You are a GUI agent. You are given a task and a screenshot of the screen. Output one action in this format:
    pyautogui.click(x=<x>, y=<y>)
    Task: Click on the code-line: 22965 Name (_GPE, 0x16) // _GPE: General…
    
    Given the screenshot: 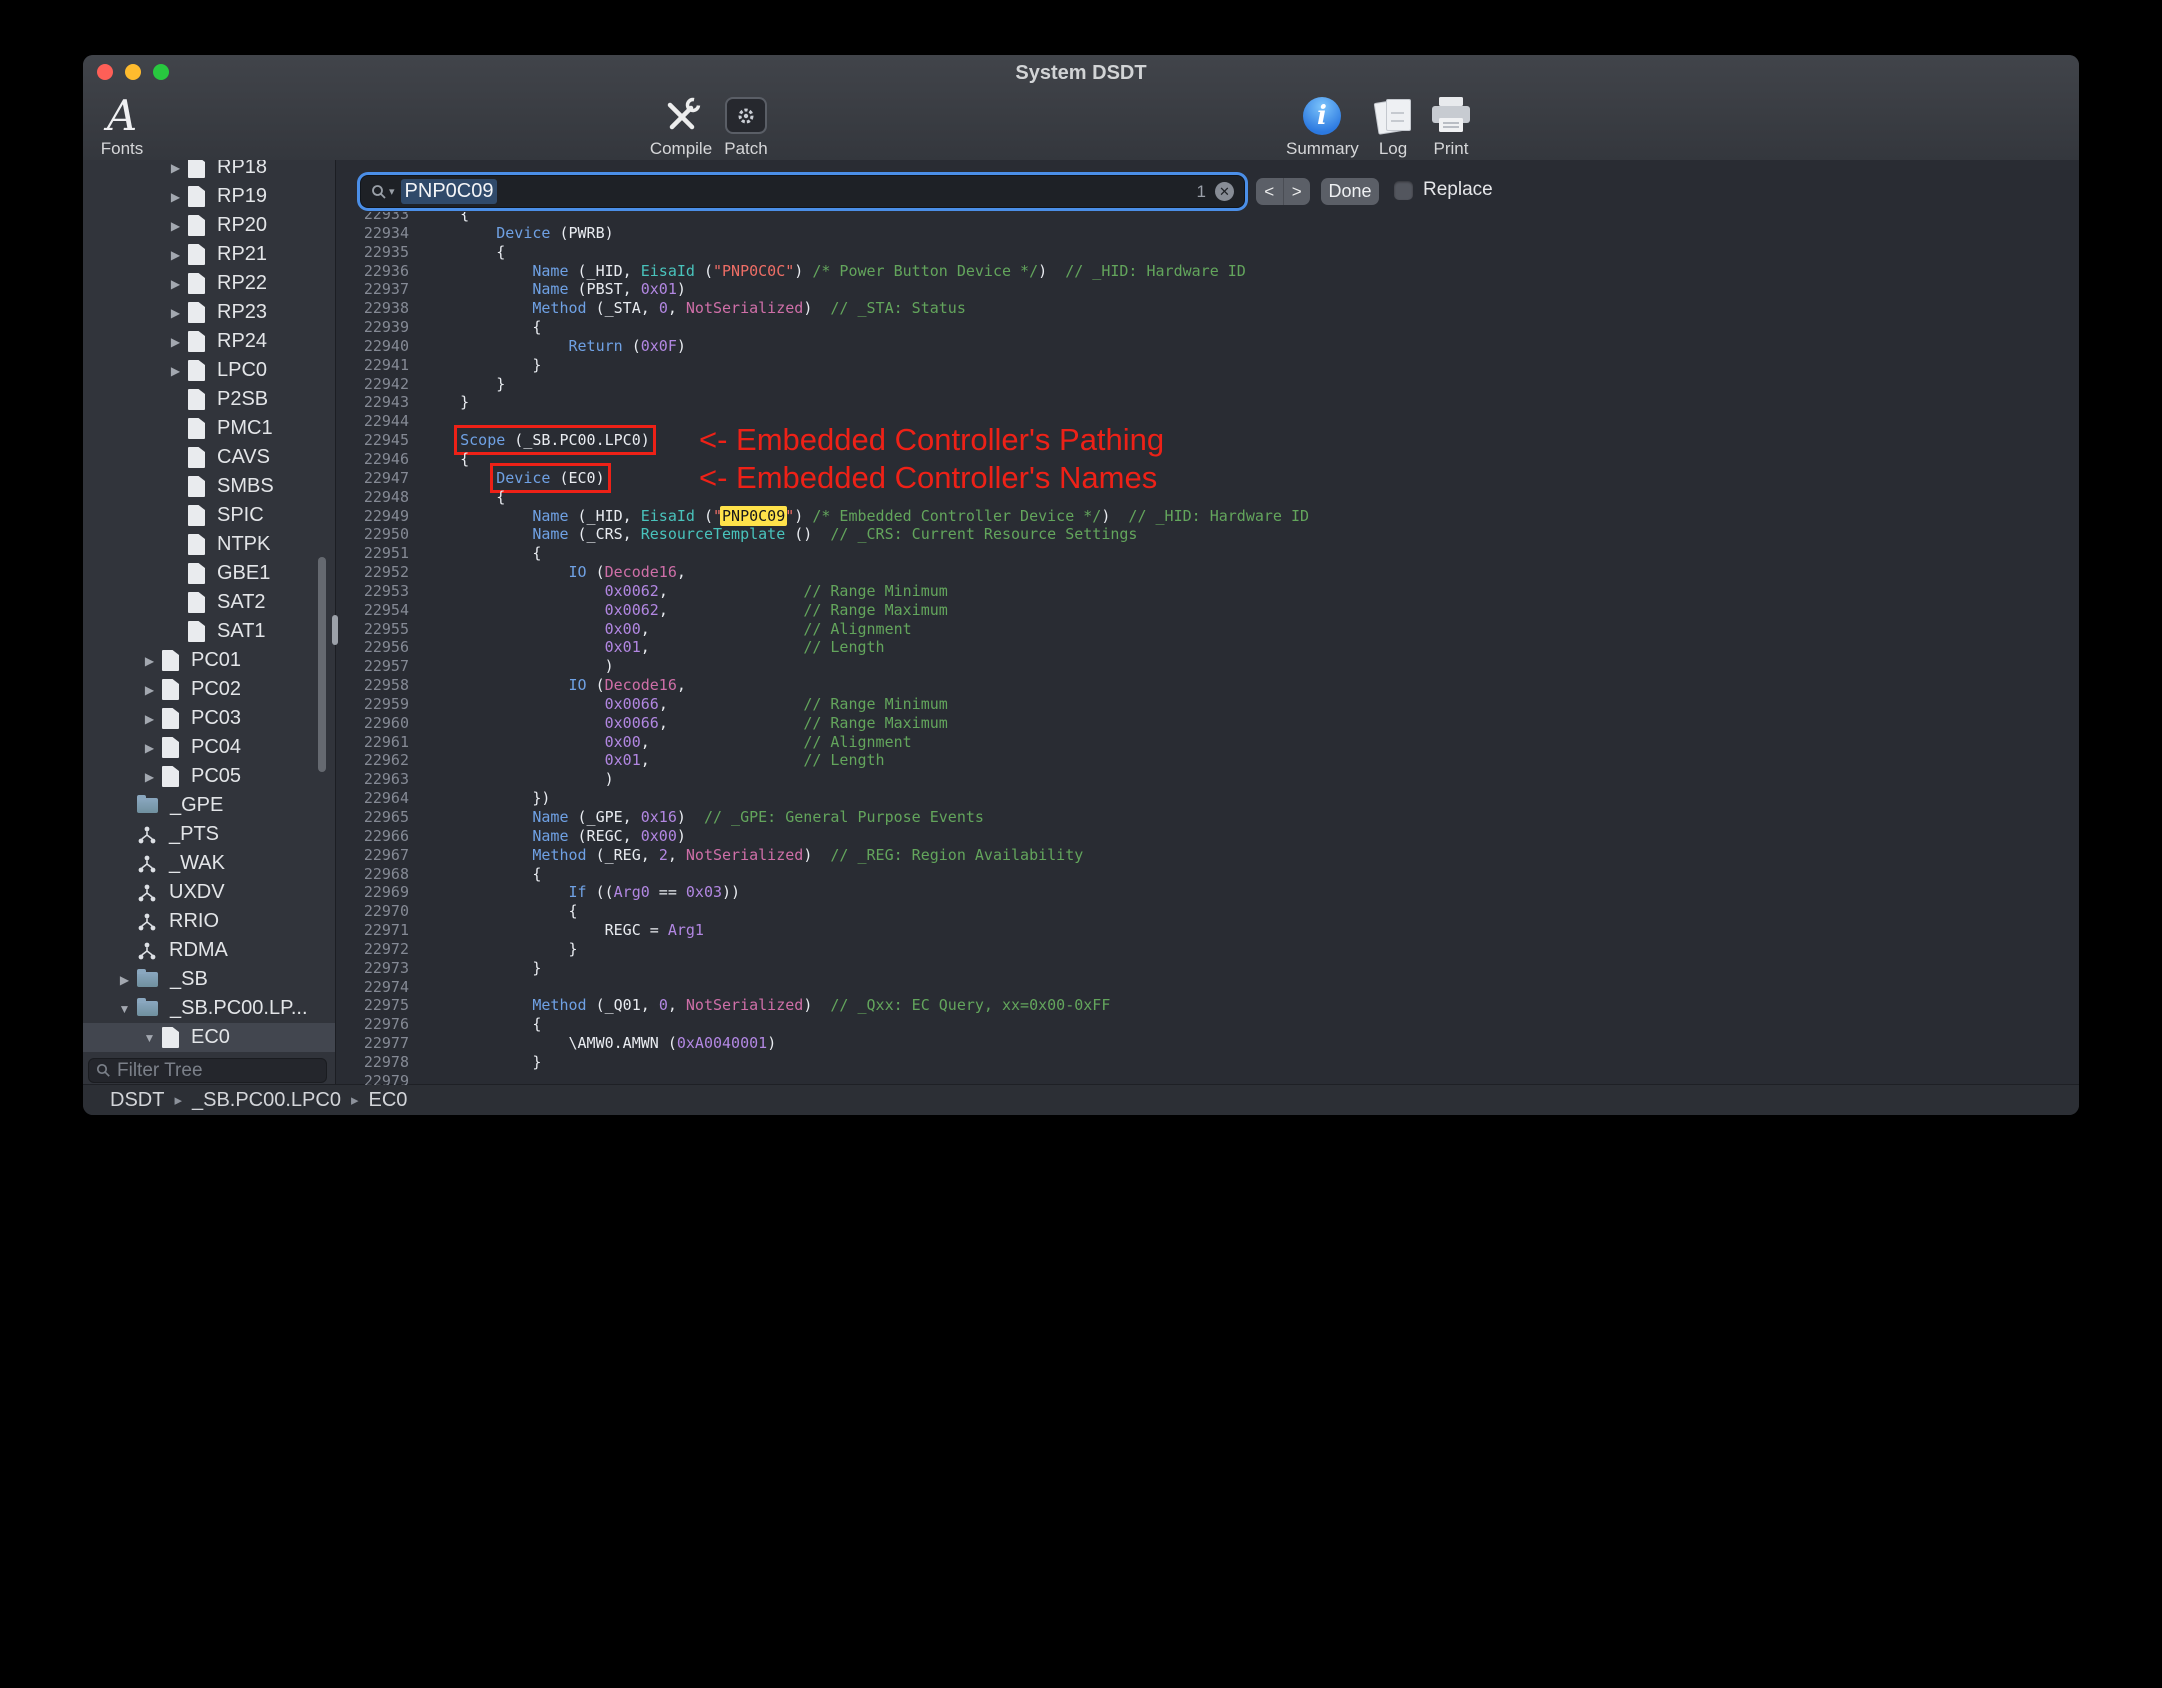 What is the action you would take?
    pyautogui.click(x=1207, y=817)
    